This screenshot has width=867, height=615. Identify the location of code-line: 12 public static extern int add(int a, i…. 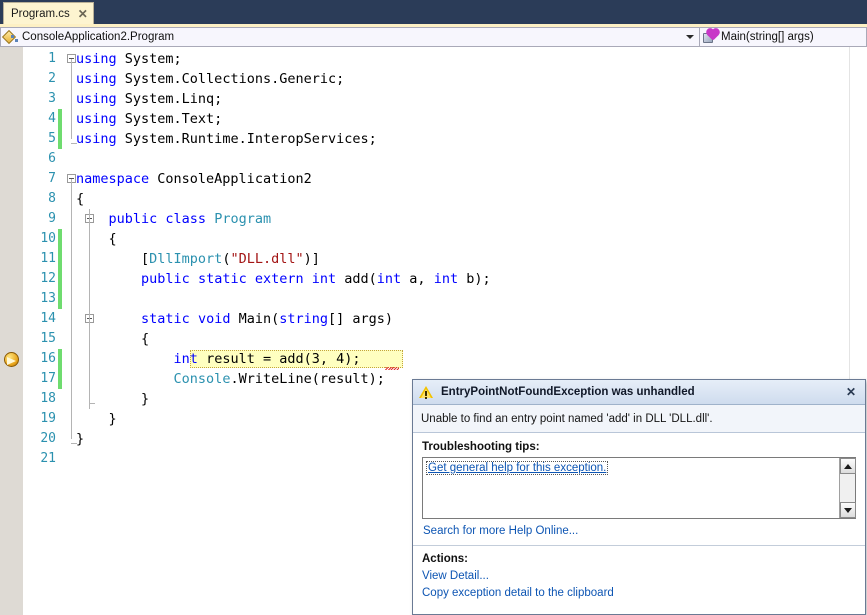
(433, 279).